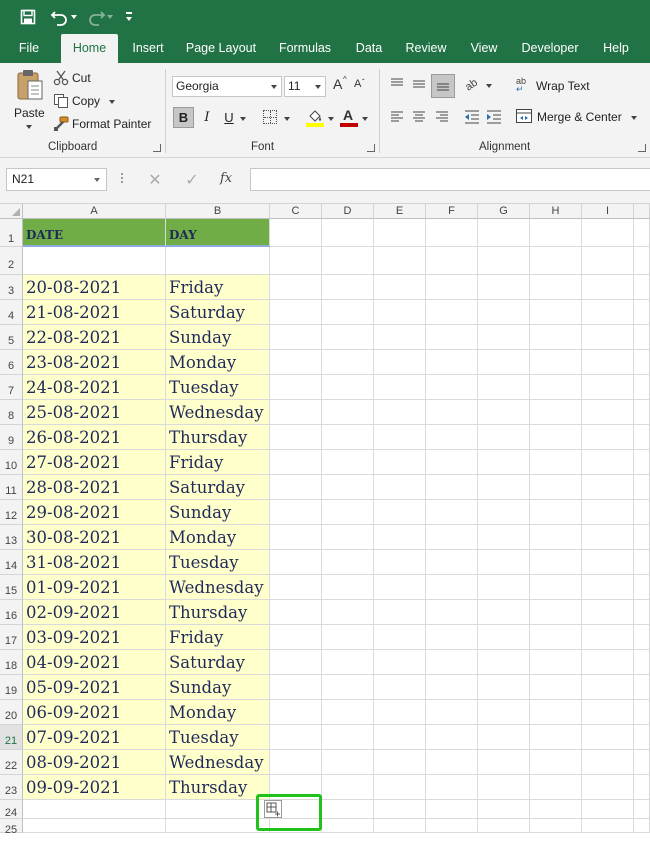  Describe the element at coordinates (442, 117) in the screenshot. I see `align-right-icon` at that location.